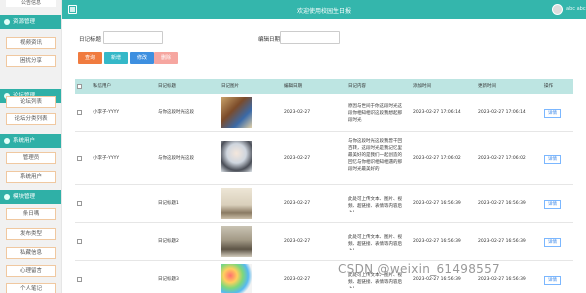 The width and height of the screenshot is (586, 293). Describe the element at coordinates (31, 288) in the screenshot. I see `sidebar-item-notes: 个人笔记` at that location.